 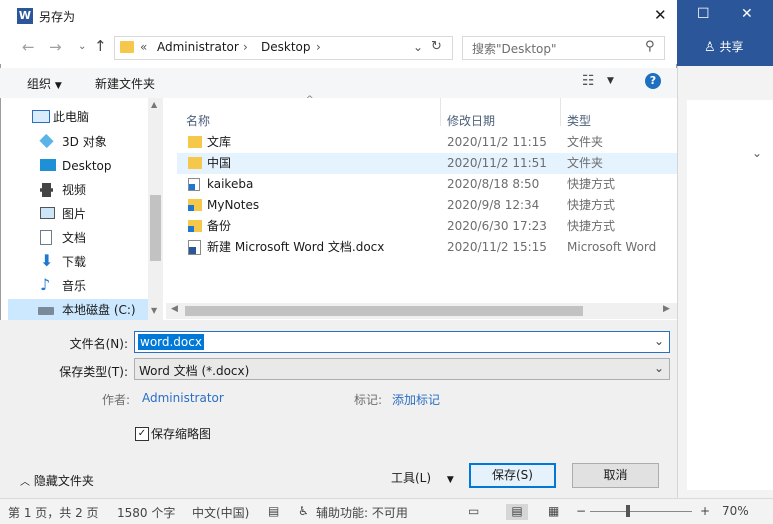 I want to click on word-count: 1580 个字, so click(x=146, y=512).